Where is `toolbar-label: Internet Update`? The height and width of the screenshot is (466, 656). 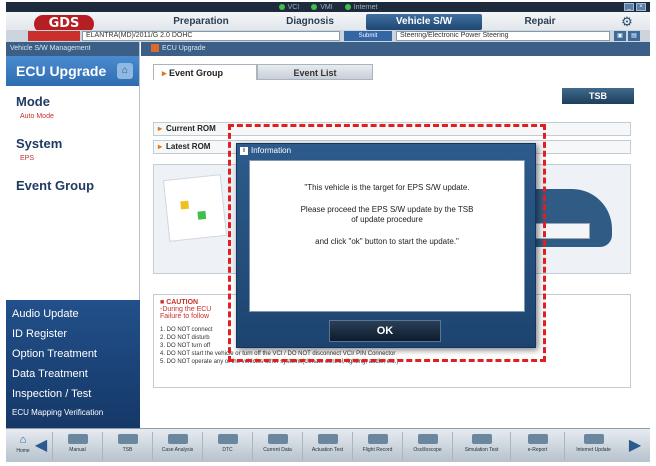 toolbar-label: Internet Update is located at coordinates (593, 450).